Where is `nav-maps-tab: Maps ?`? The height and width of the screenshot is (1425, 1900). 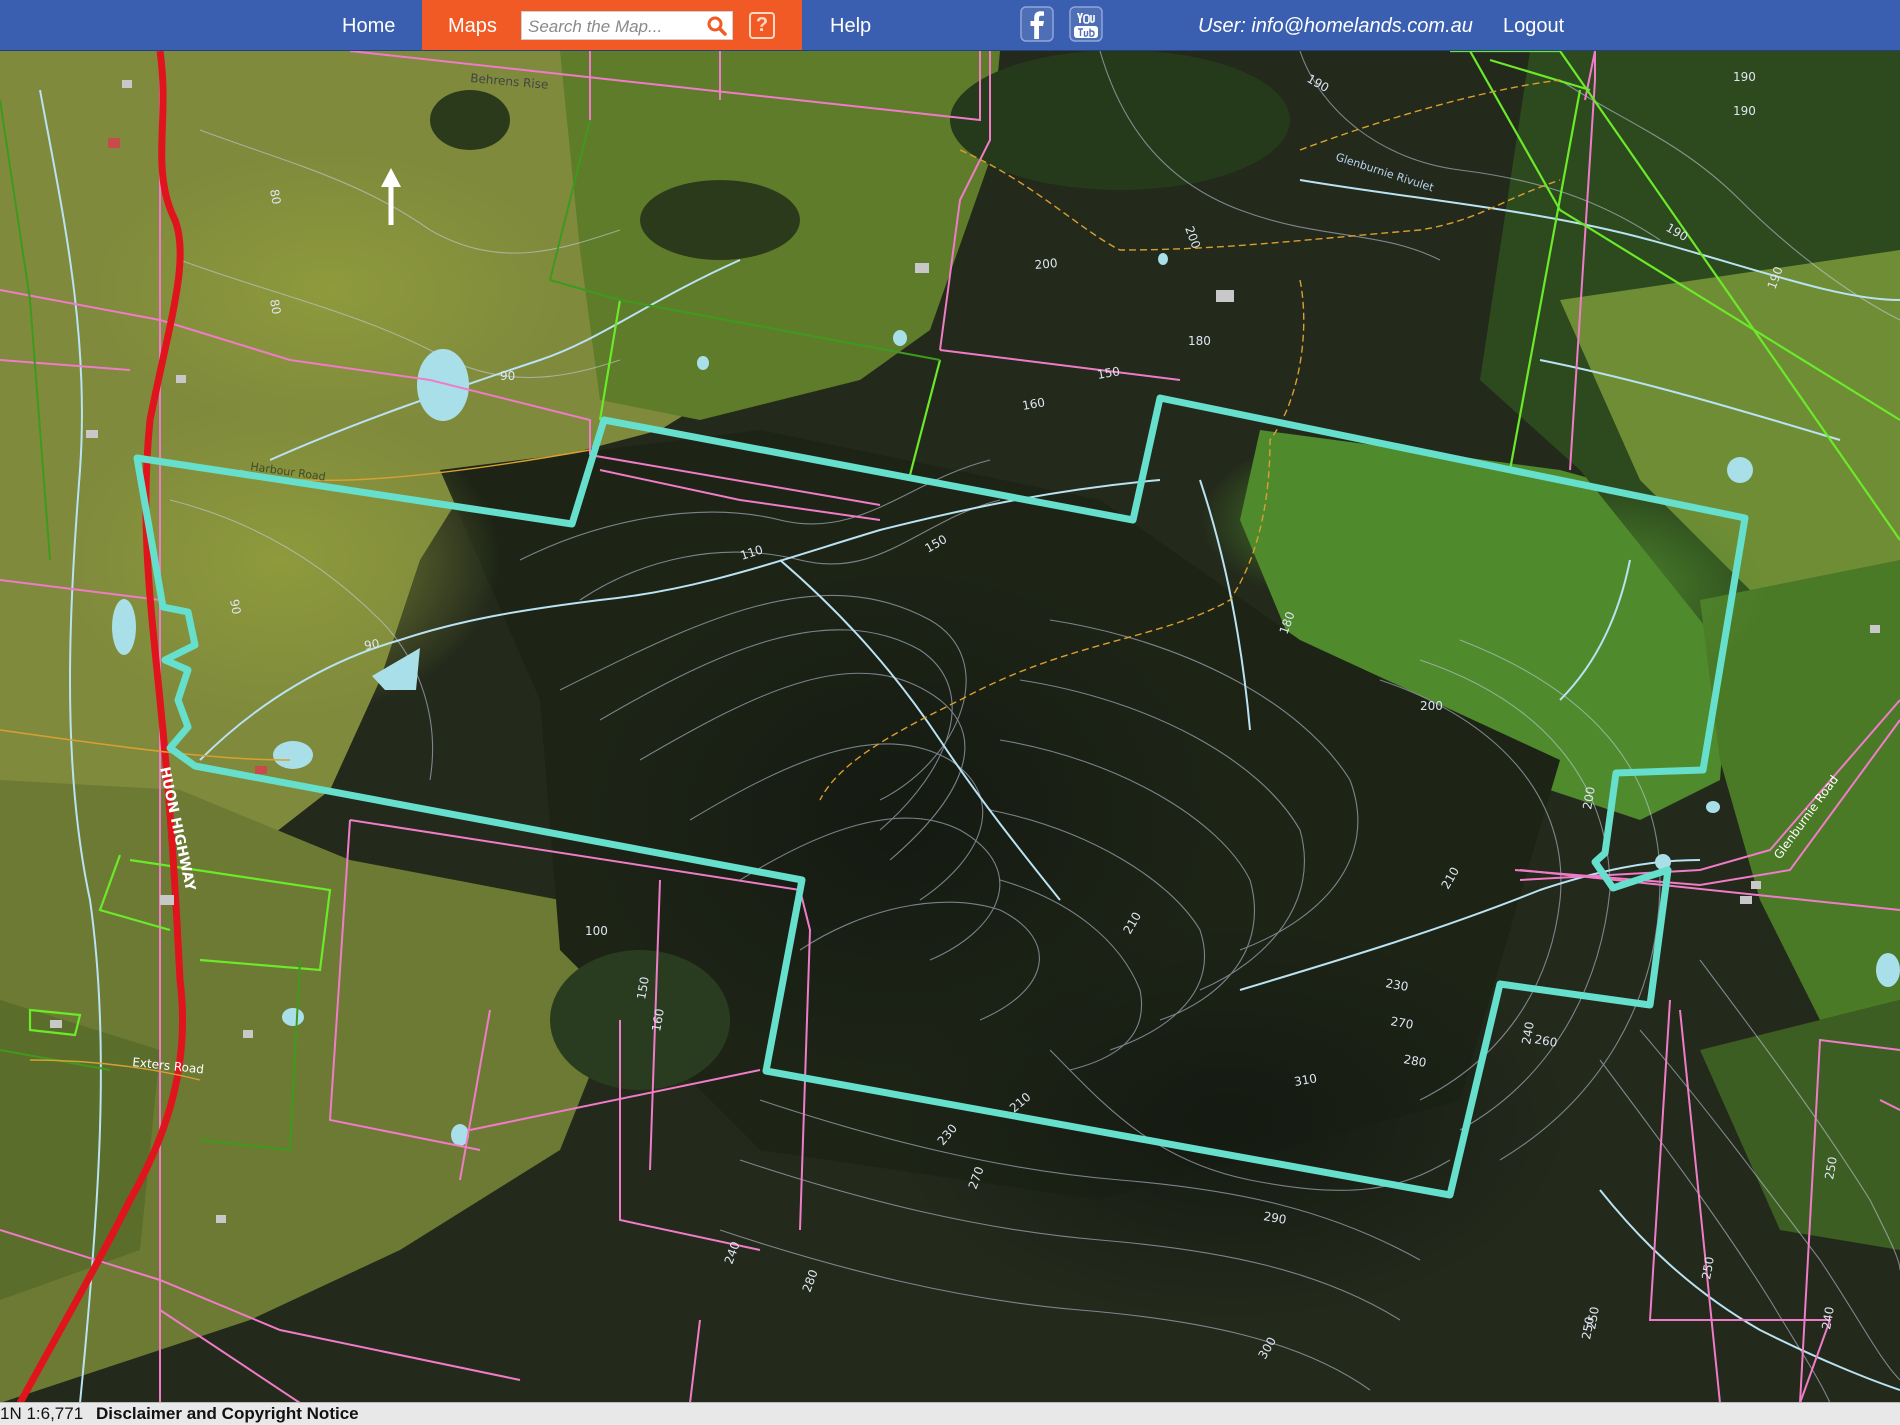
nav-maps-tab: Maps ? is located at coordinates (612, 25).